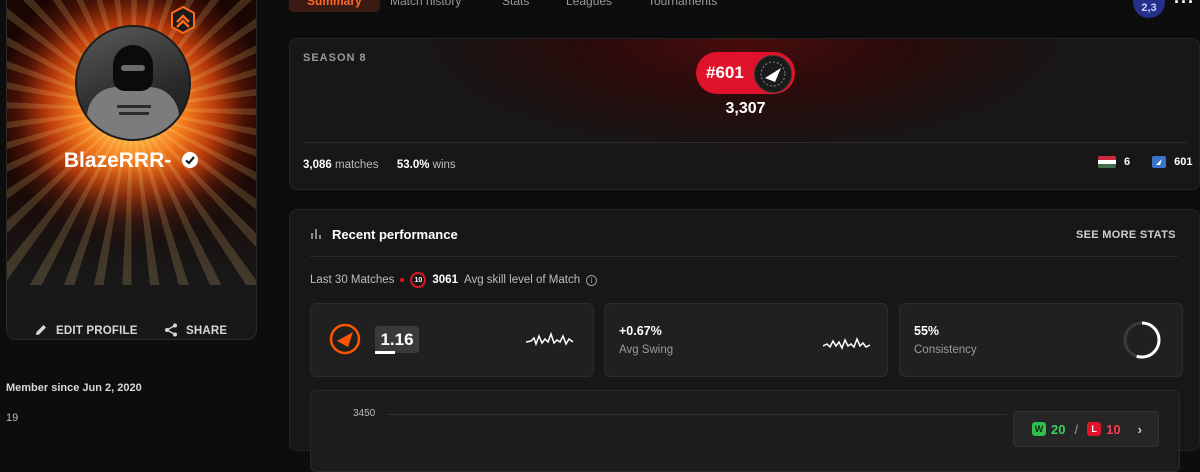  Describe the element at coordinates (1183, 162) in the screenshot. I see `region-rank: 601` at that location.